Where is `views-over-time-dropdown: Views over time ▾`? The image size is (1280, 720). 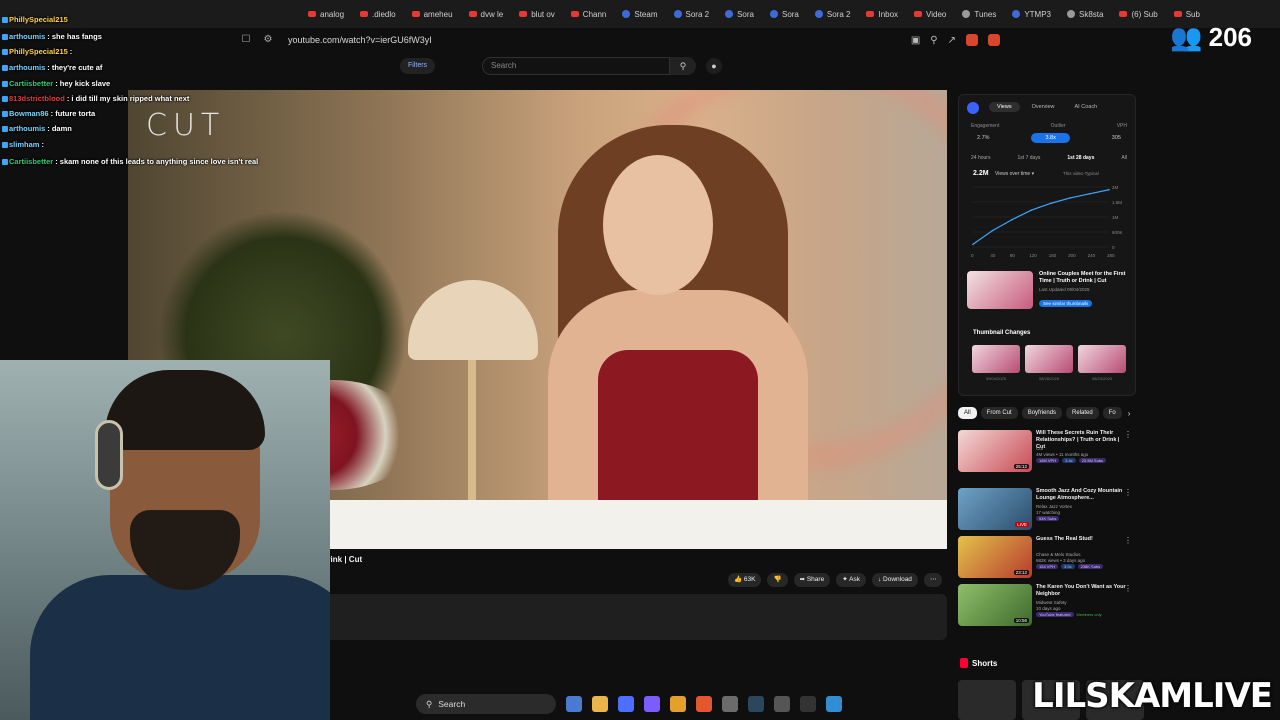 views-over-time-dropdown: Views over time ▾ is located at coordinates (1014, 174).